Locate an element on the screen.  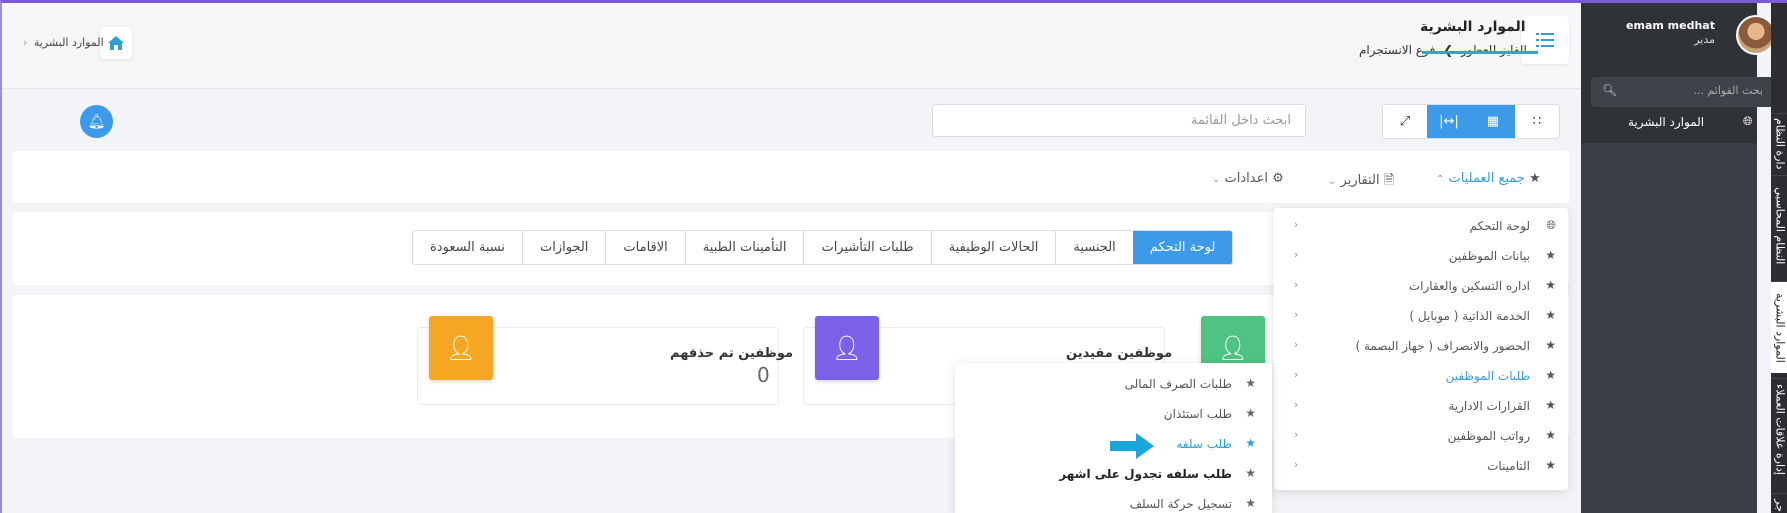
stat-deleted-value: 0 is located at coordinates (763, 375).